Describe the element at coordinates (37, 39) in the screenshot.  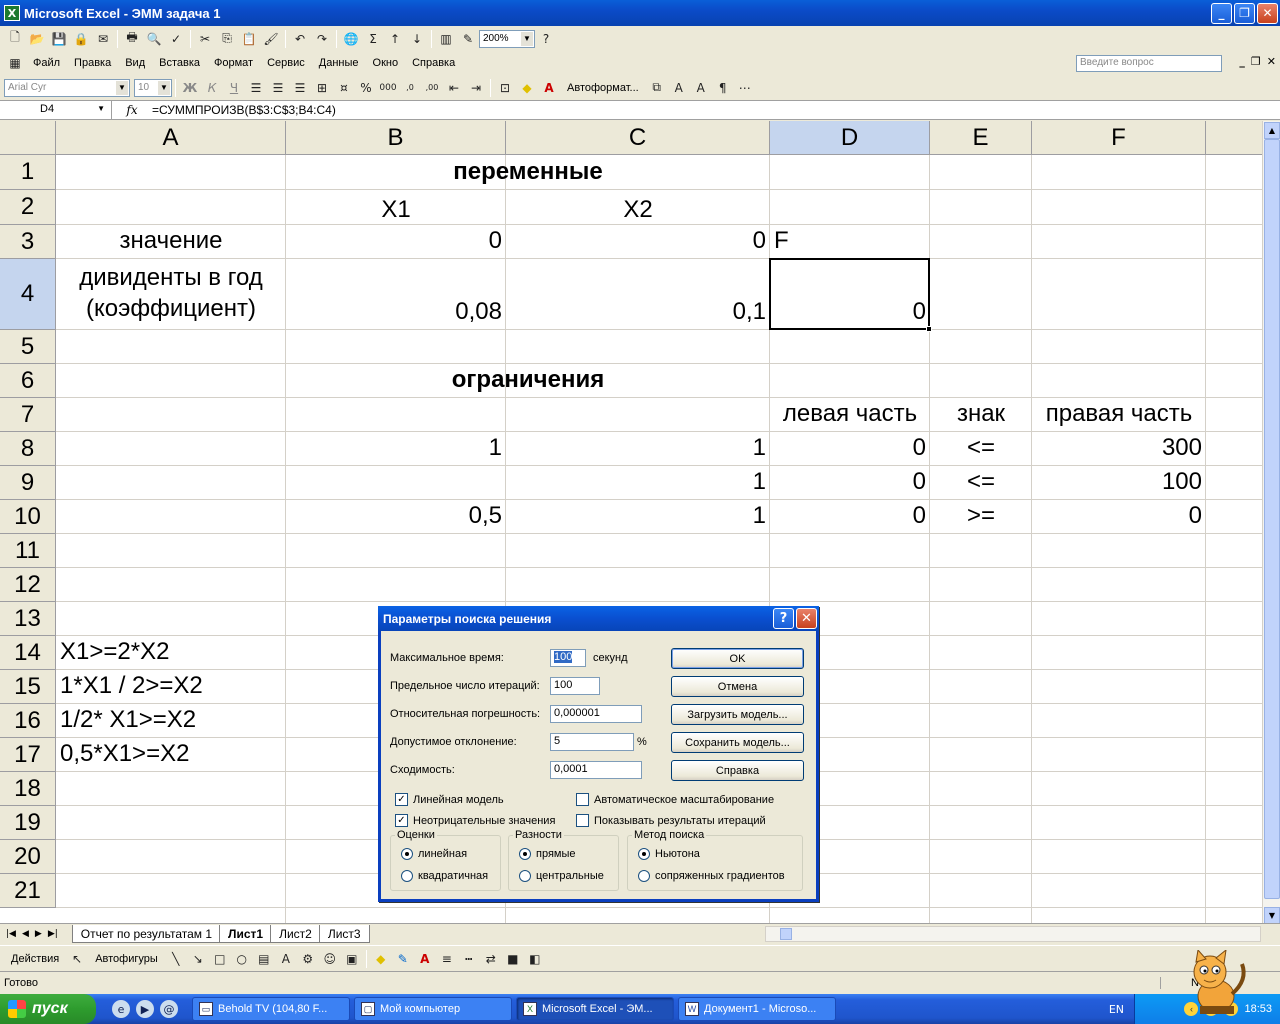
I see `open-icon: 📂` at that location.